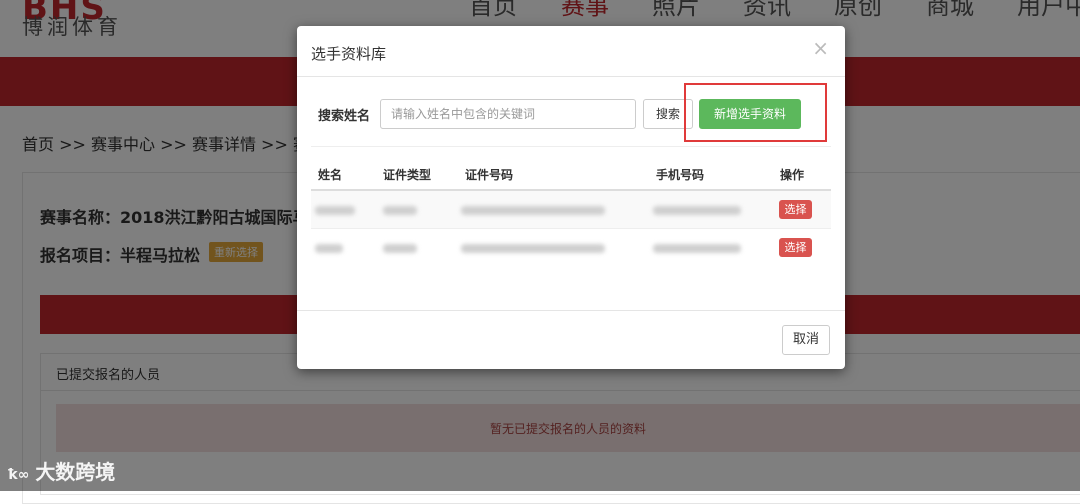 This screenshot has height=504, width=1080. I want to click on modal-header: 选手资料库 ×, so click(571, 51).